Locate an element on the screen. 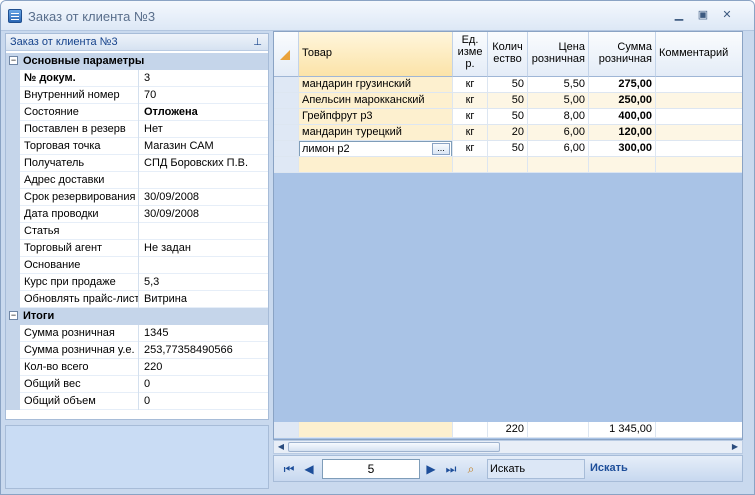  property-row: Получатель СПД Боровских П.В. is located at coordinates (137, 163).